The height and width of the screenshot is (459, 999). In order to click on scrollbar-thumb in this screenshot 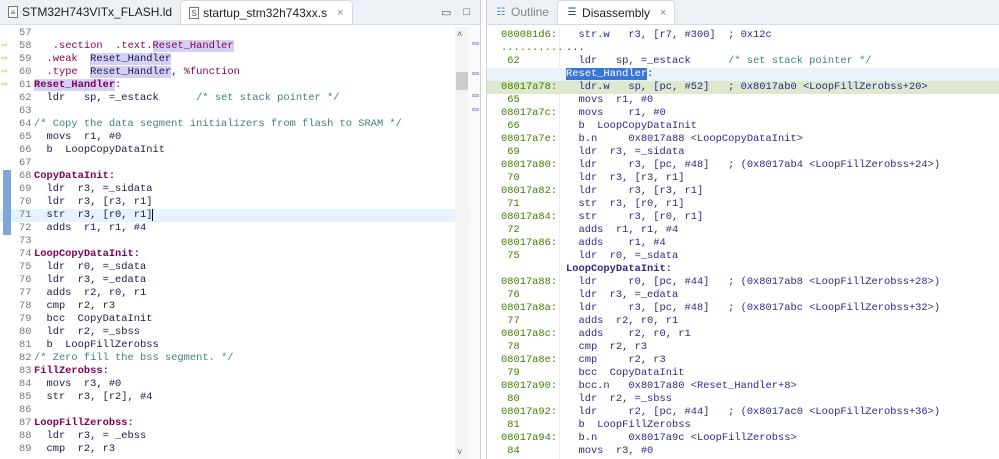, I will do `click(462, 81)`.